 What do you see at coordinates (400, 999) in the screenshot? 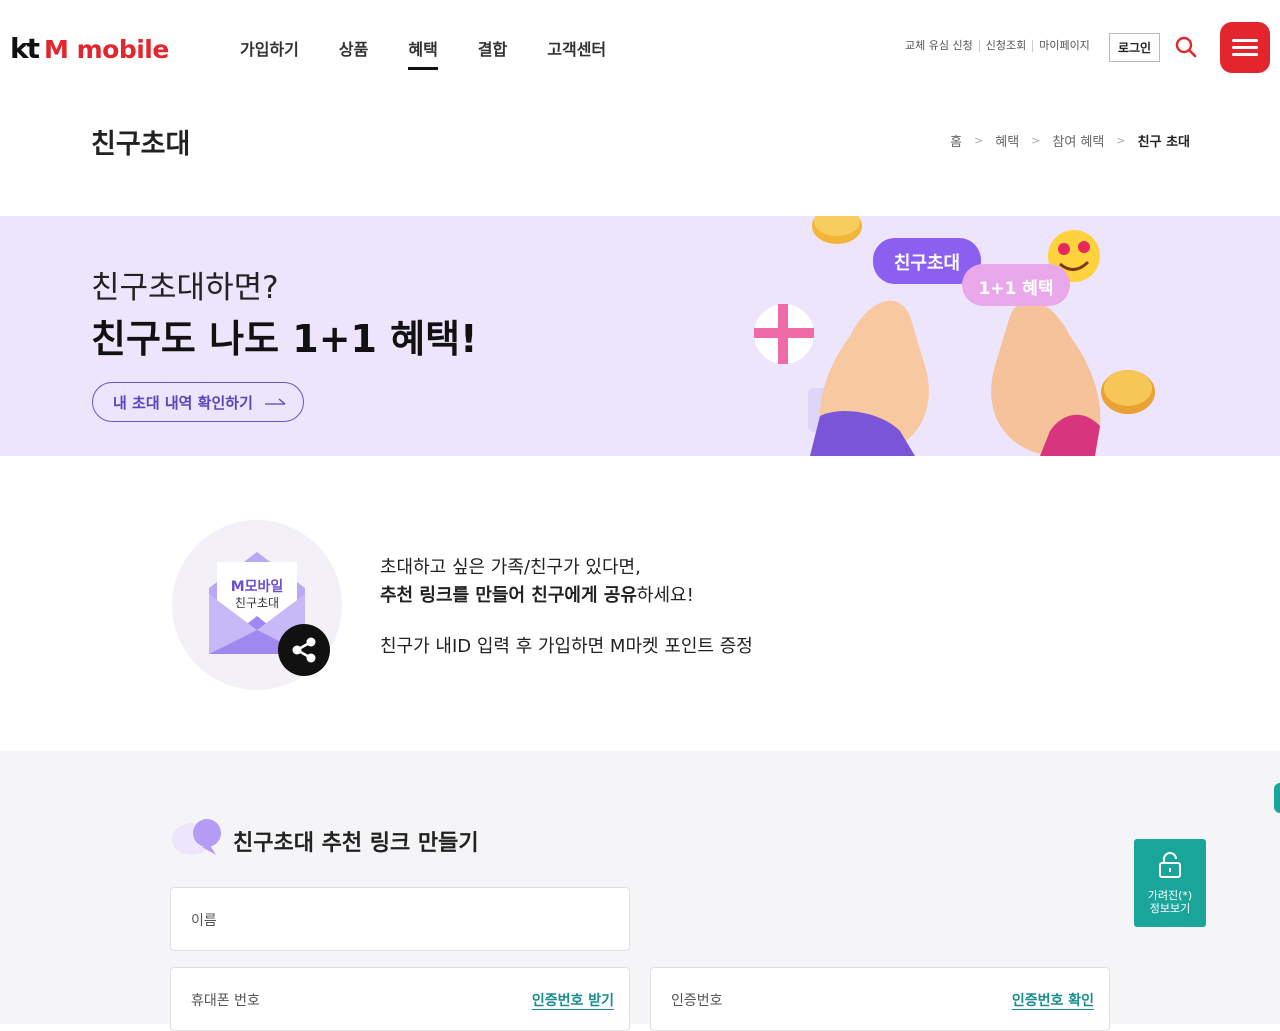
I see `phone-number-field: 휴대폰 번호 인증번호 받기` at bounding box center [400, 999].